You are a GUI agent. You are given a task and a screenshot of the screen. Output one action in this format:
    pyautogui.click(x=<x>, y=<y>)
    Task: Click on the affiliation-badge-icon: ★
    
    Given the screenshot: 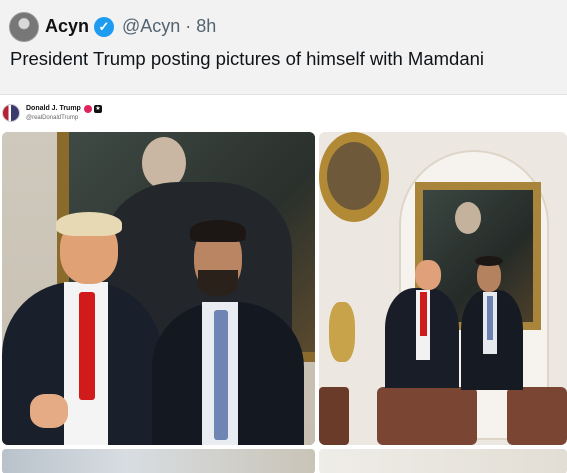 What is the action you would take?
    pyautogui.click(x=98, y=109)
    